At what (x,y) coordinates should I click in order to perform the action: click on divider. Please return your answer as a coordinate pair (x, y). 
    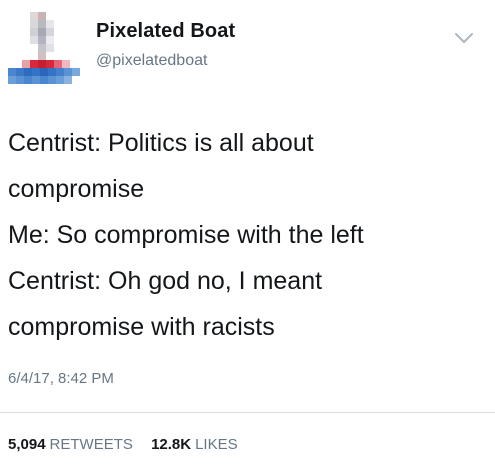
    Looking at the image, I should click on (247, 412).